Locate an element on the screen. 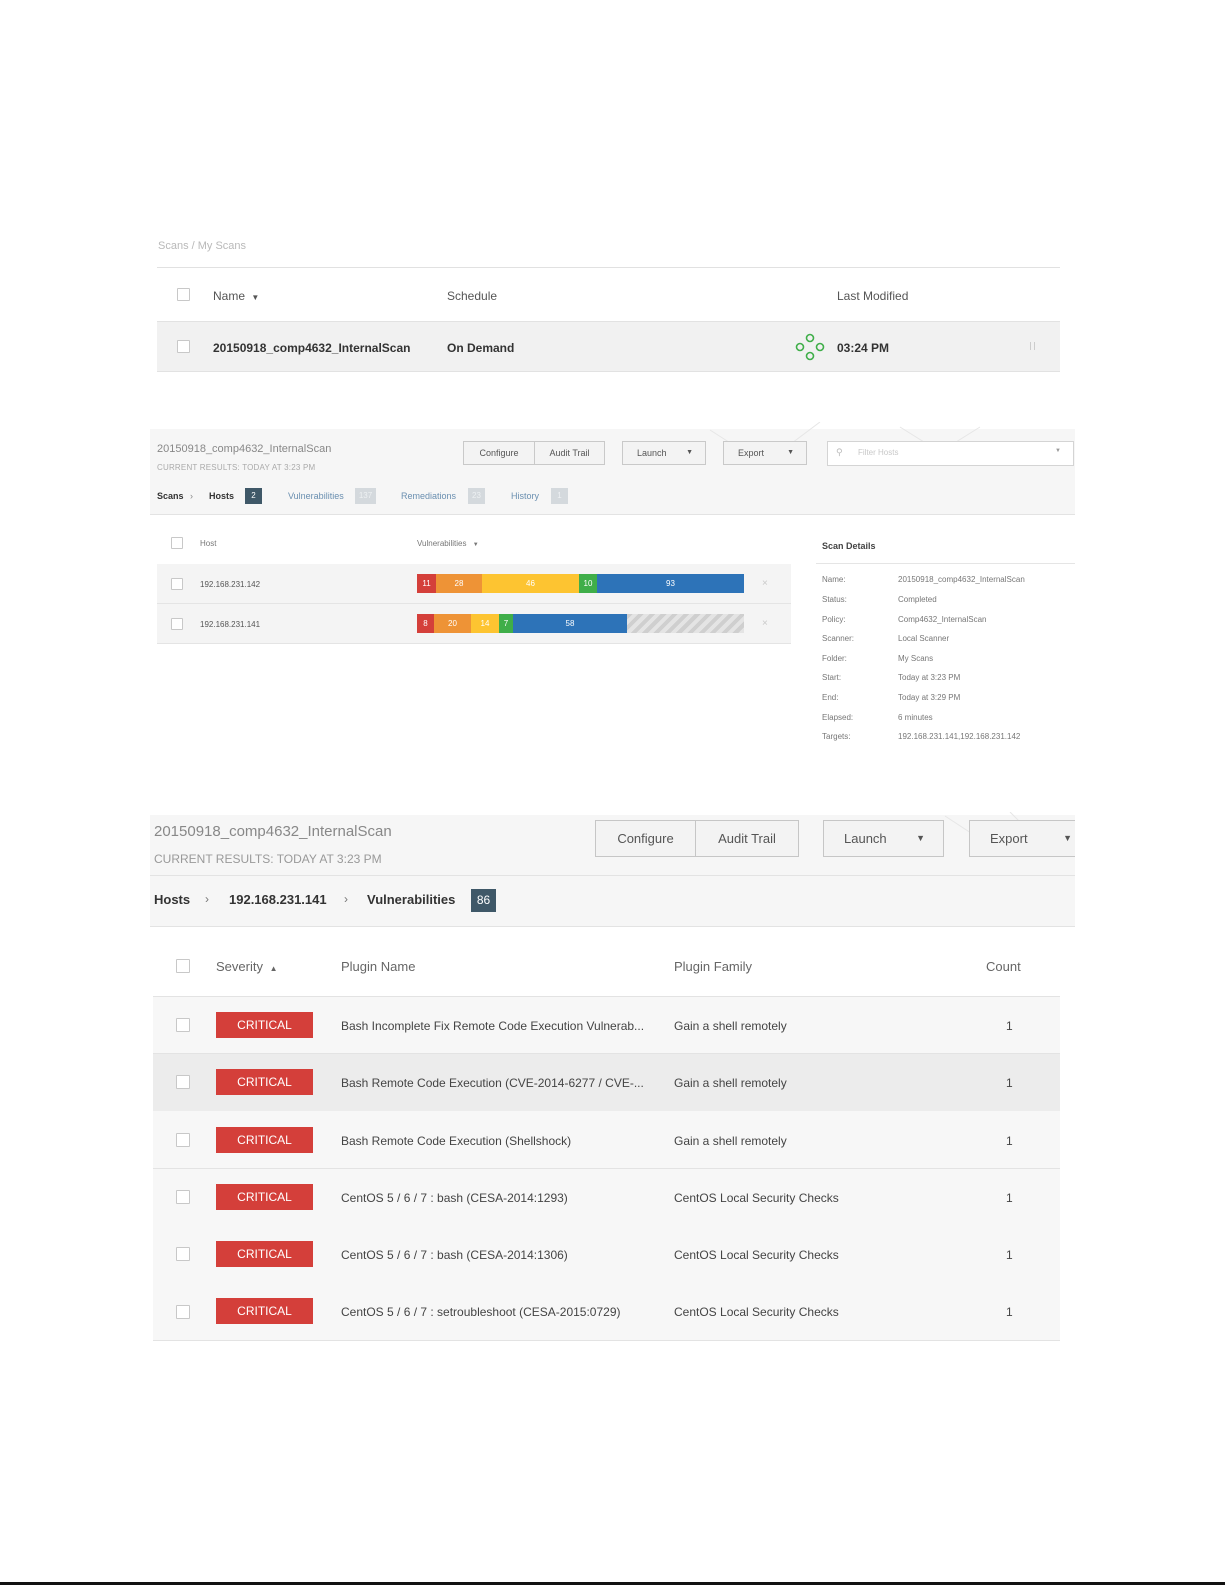 Image resolution: width=1225 pixels, height=1585 pixels. vulnerability-bar: 8 20 14 7 58 is located at coordinates (580, 623).